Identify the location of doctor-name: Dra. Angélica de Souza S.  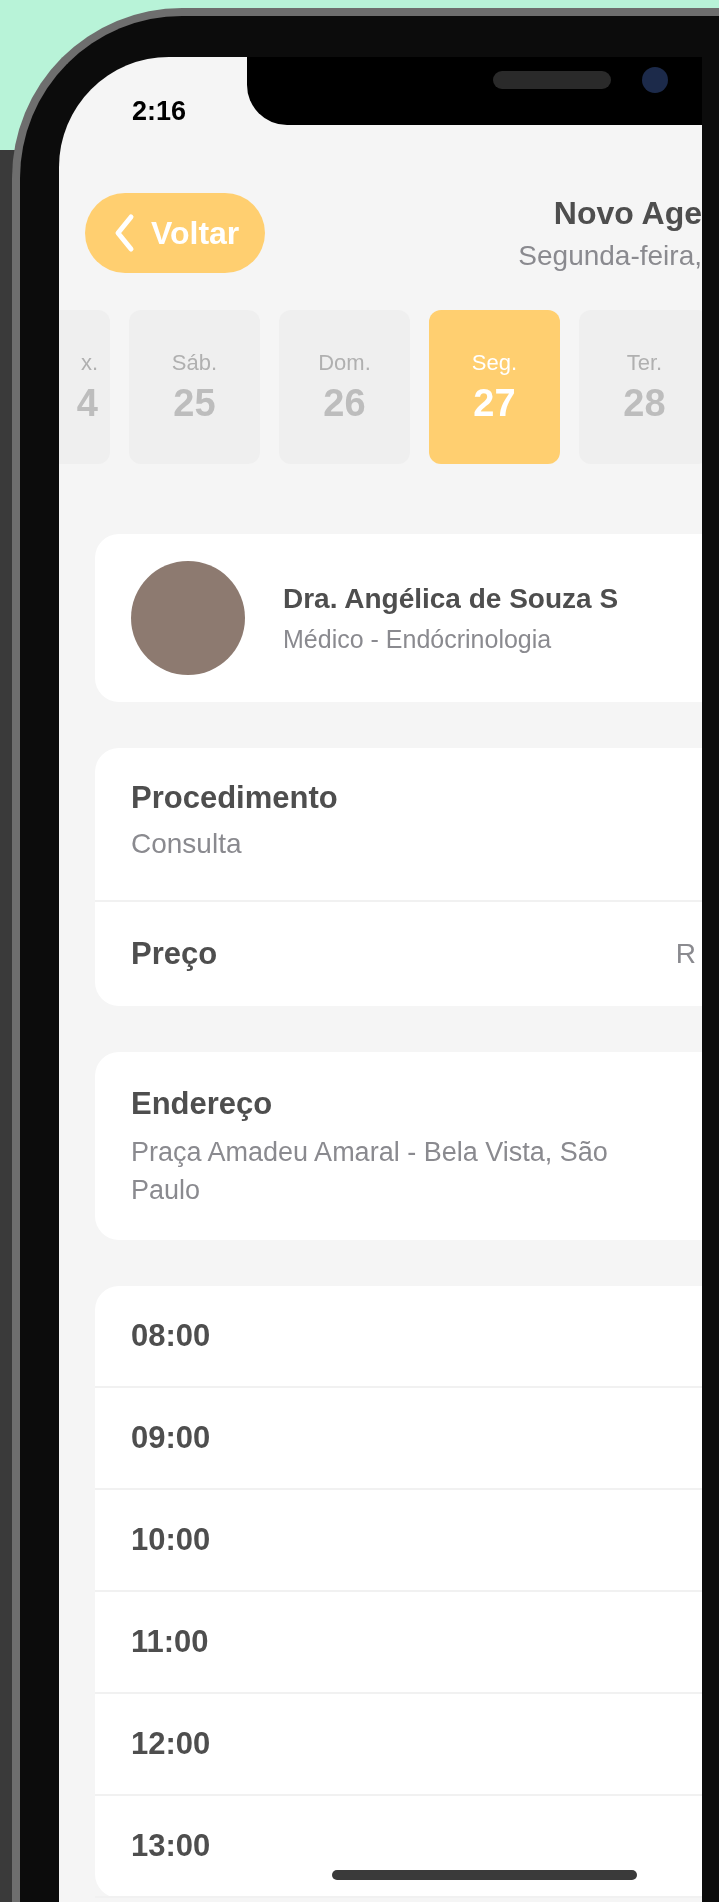
(451, 598).